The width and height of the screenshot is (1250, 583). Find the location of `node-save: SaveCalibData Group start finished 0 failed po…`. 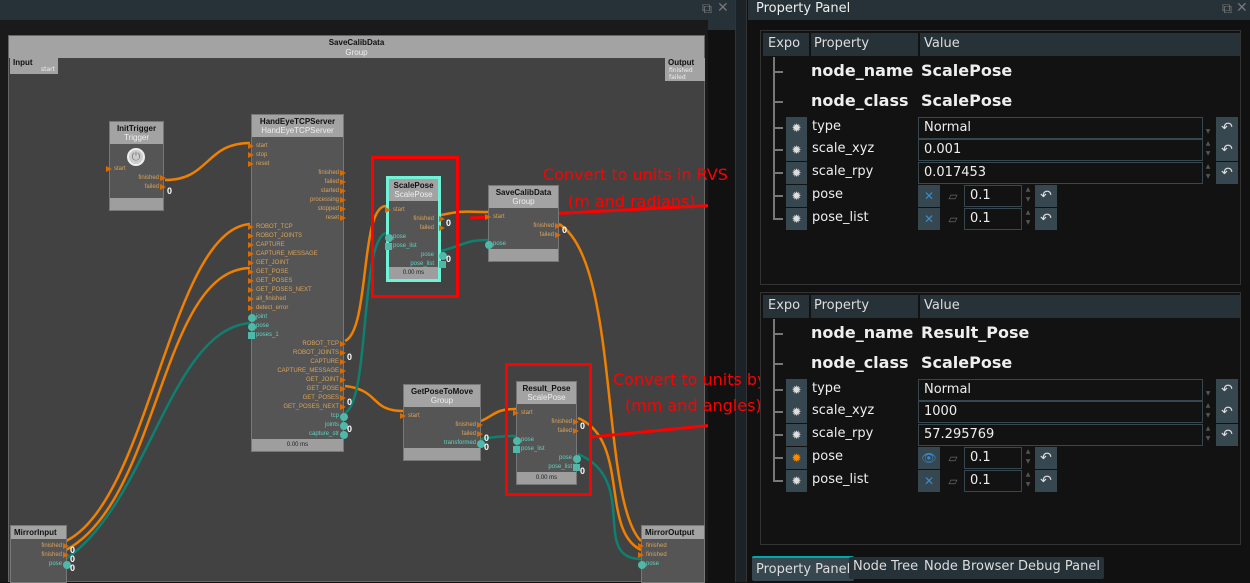

node-save: SaveCalibData Group start finished 0 failed po… is located at coordinates (526, 223).